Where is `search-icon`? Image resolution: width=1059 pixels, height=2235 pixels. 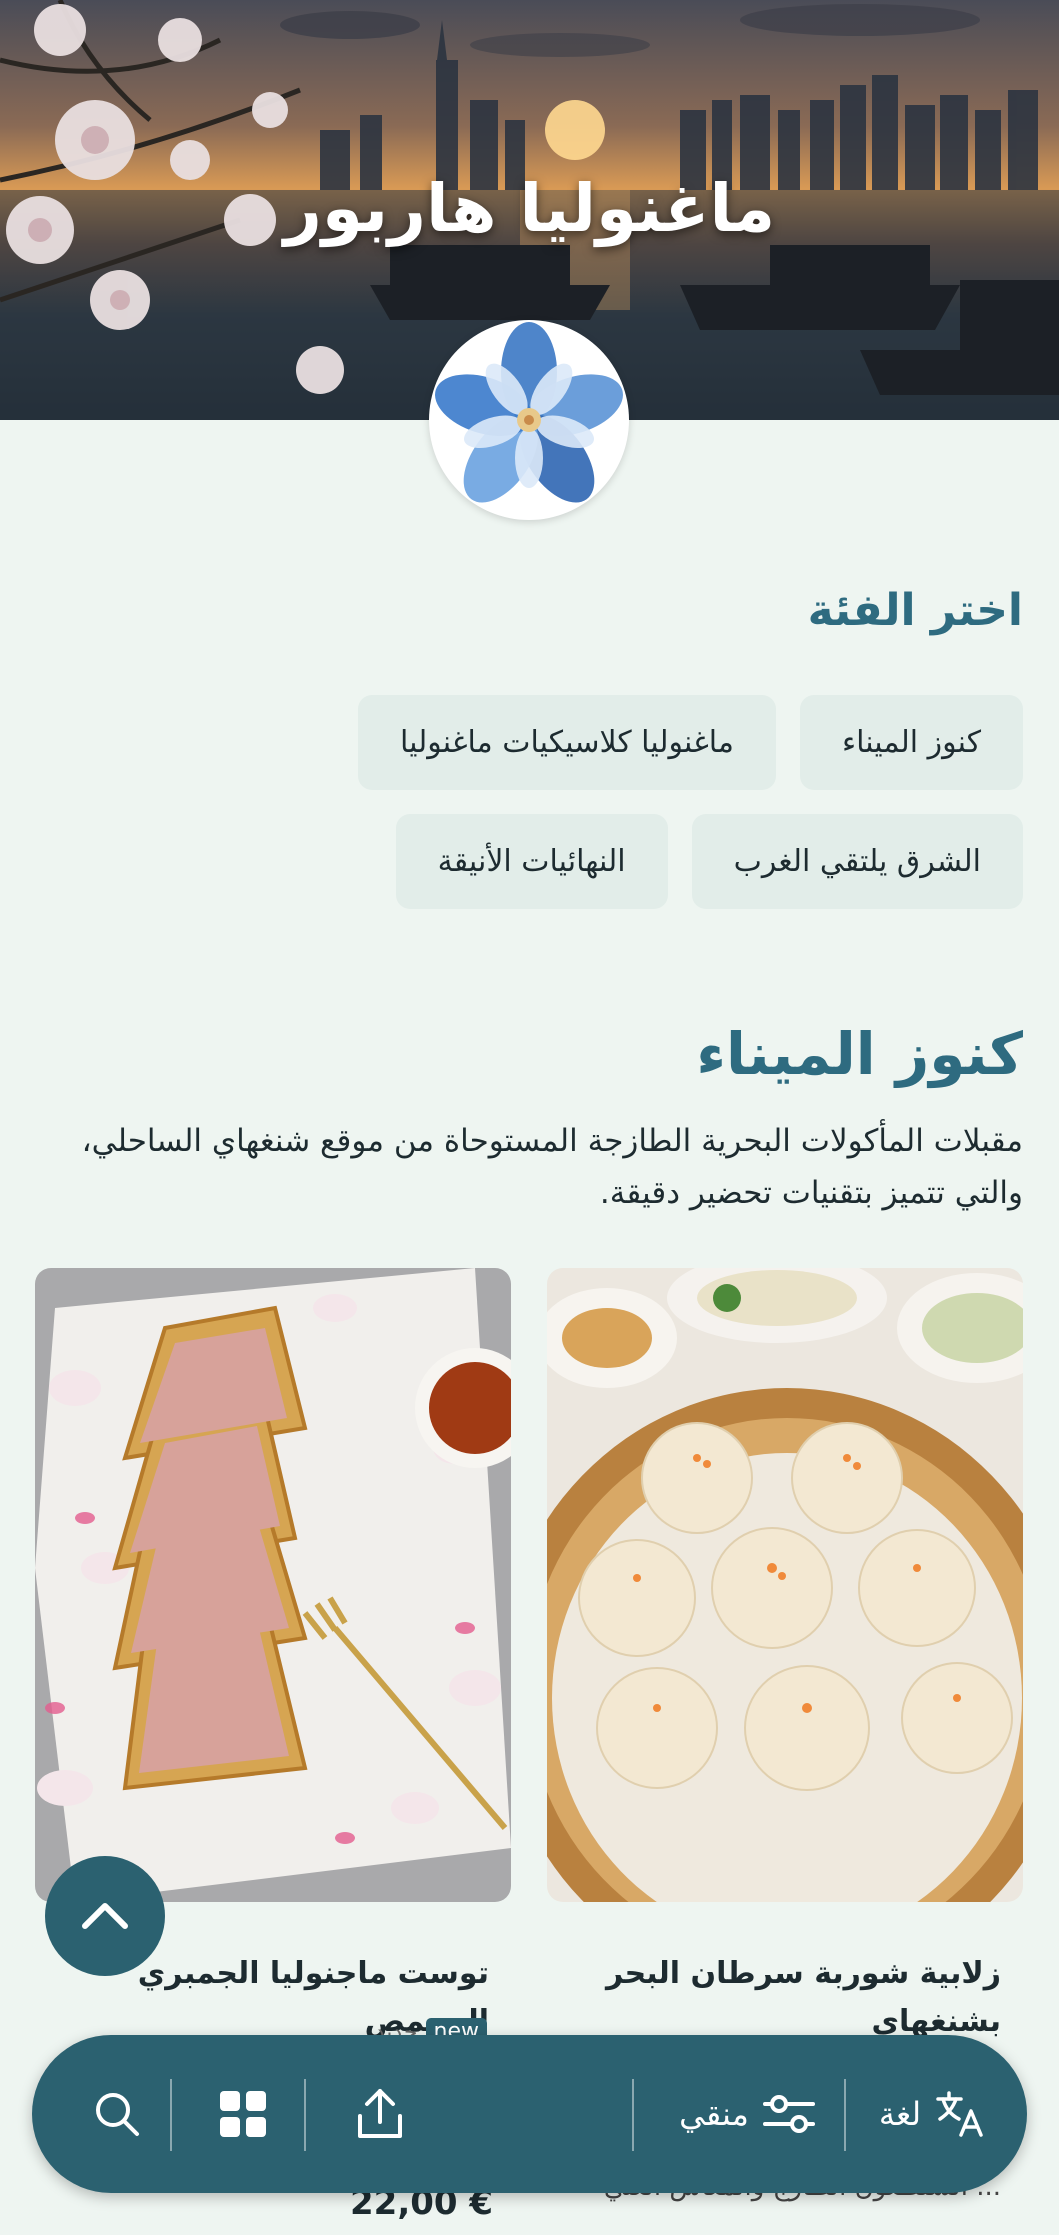
search-icon is located at coordinates (117, 2114).